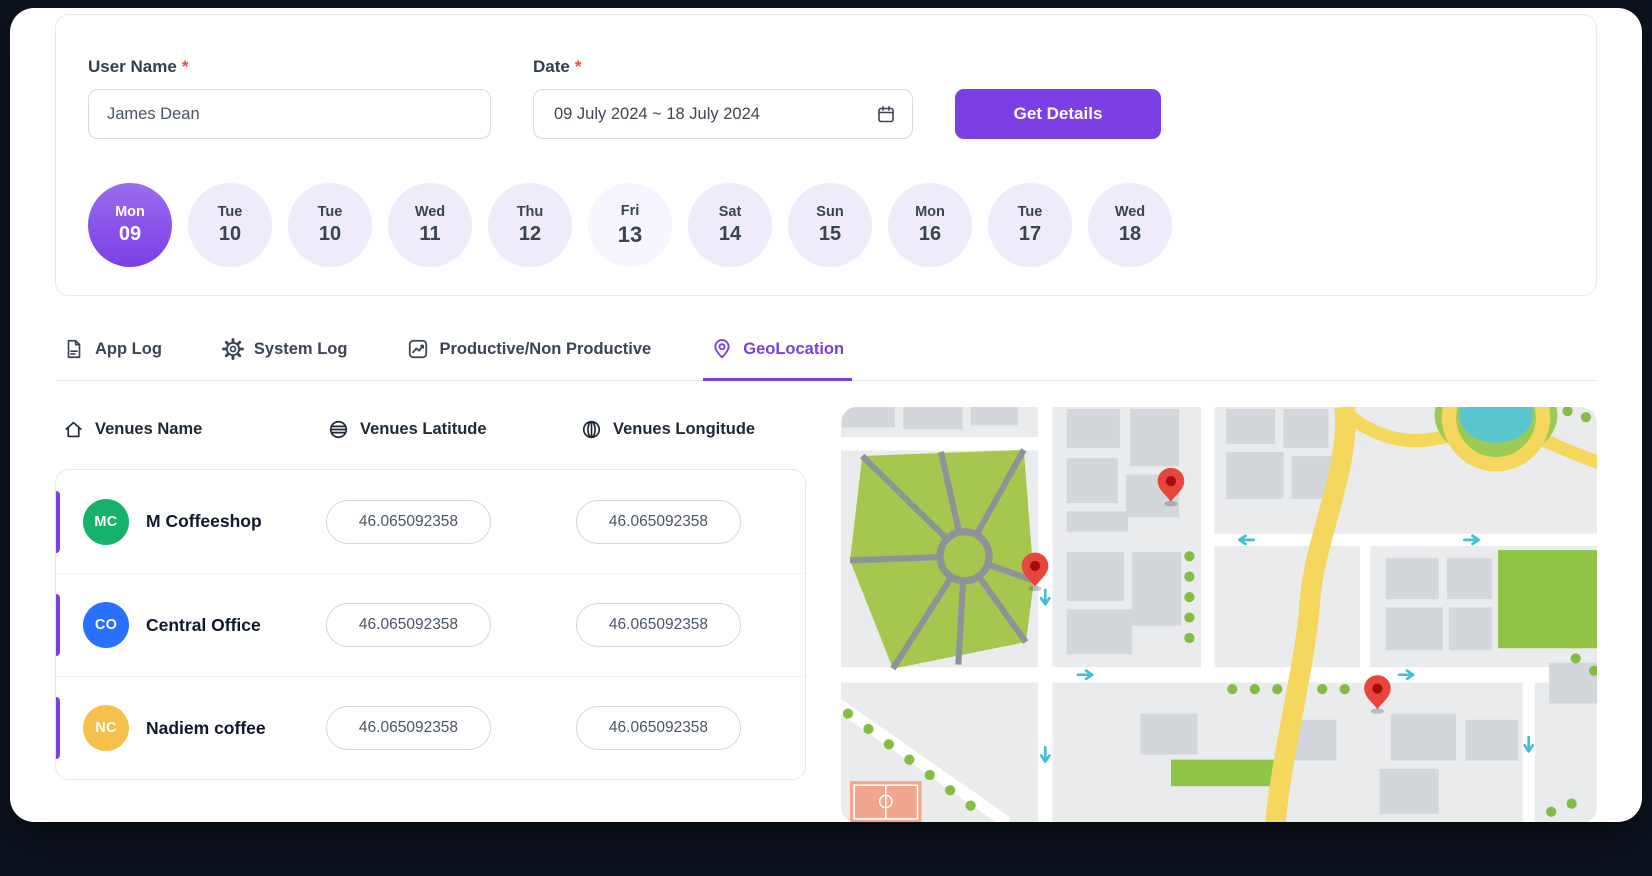  What do you see at coordinates (551, 66) in the screenshot?
I see `date-label-text: Date` at bounding box center [551, 66].